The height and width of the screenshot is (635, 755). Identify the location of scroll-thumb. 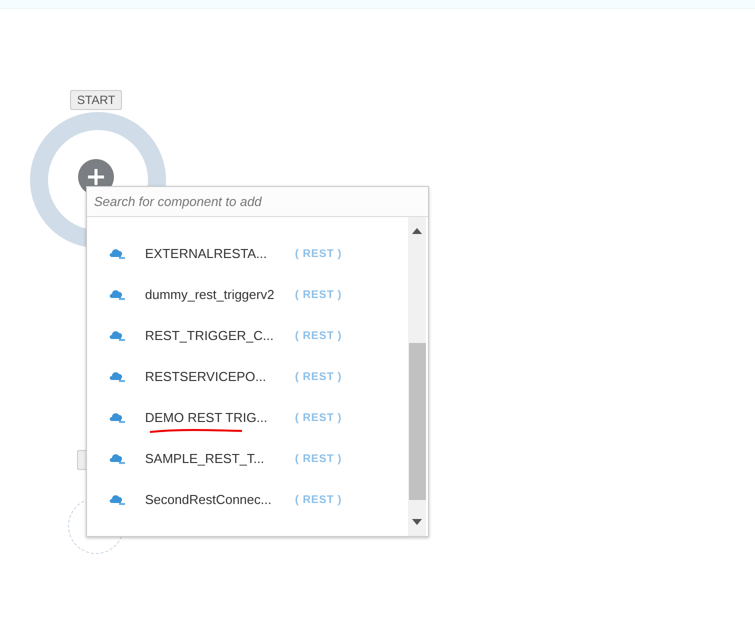
(417, 421).